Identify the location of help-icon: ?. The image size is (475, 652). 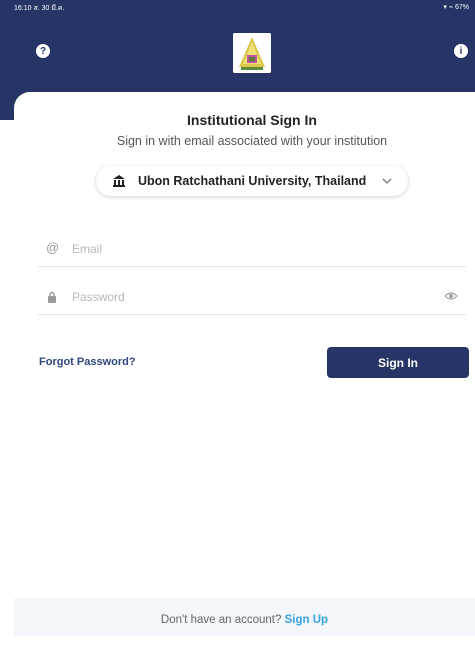
(43, 51).